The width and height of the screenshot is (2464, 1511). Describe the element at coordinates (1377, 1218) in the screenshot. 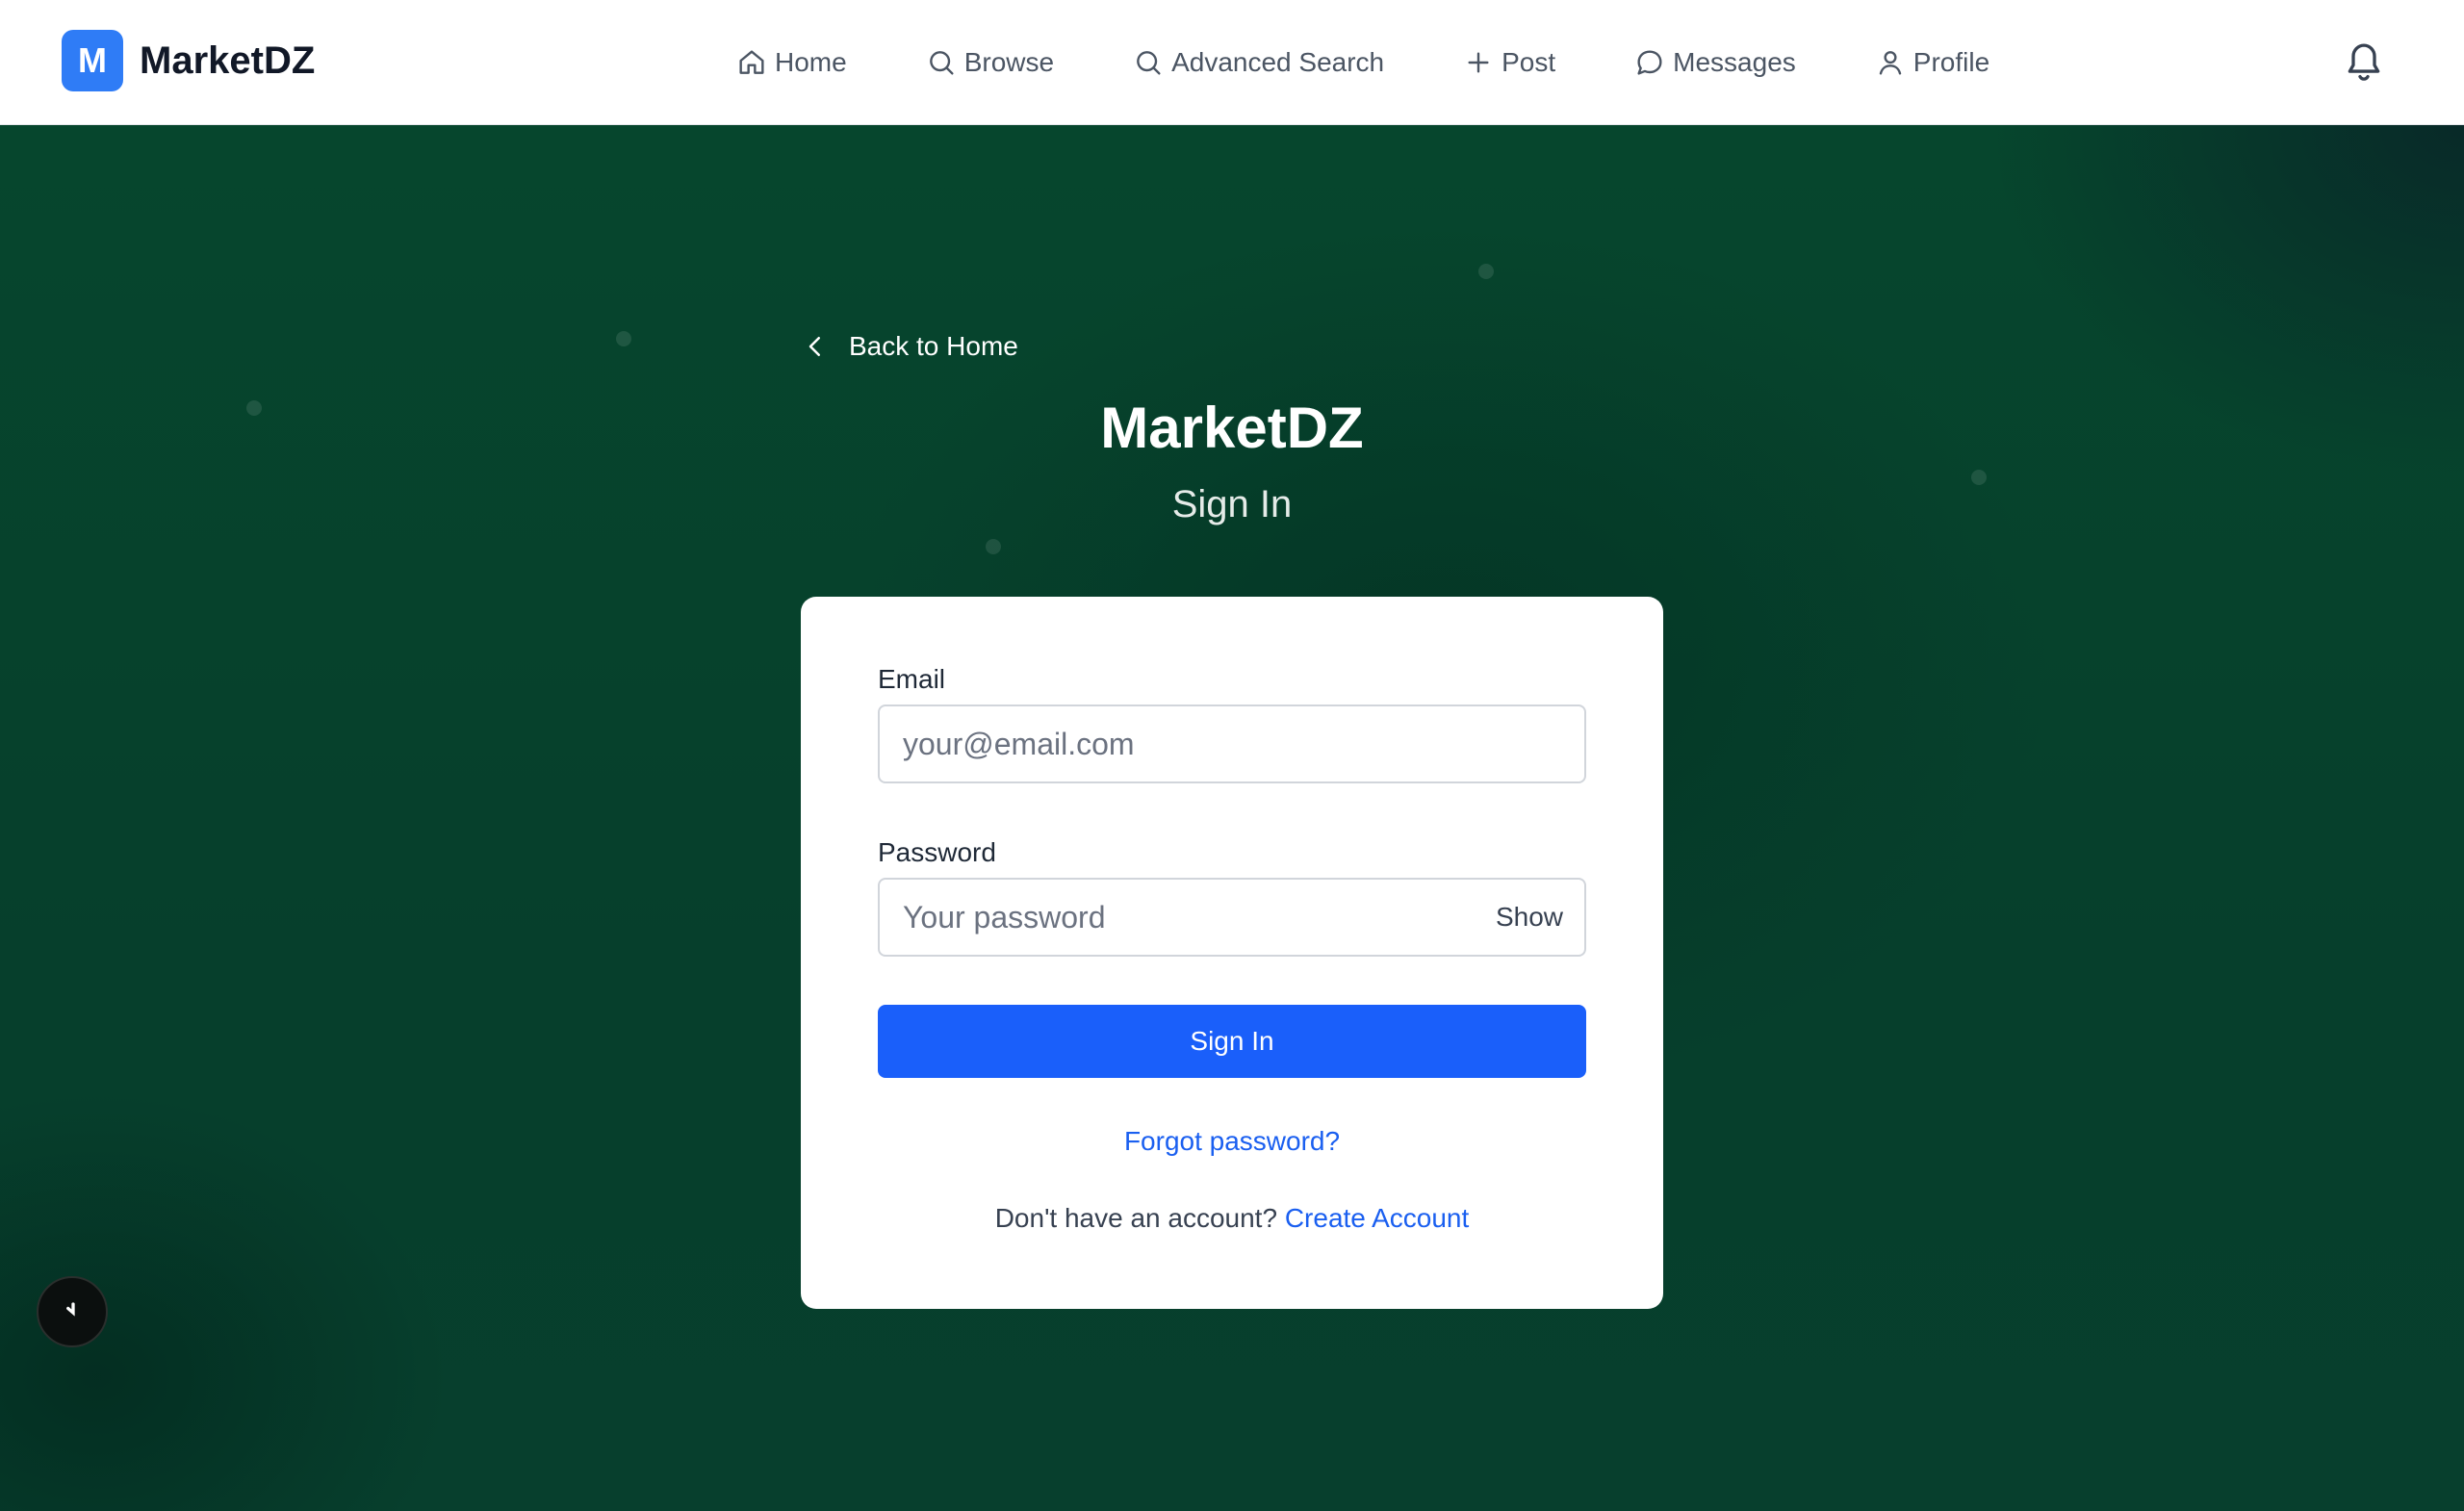

I see `create-account-link: Create Account` at that location.